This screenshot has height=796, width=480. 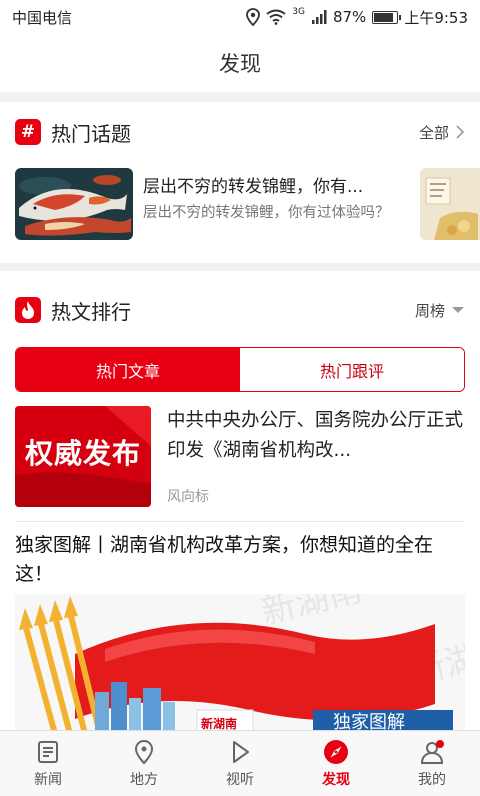 I want to click on article-item: 权威发布 中共中央办公厅、国务院办公厅正式印发《湖南省机构改... 风向标, so click(x=240, y=458).